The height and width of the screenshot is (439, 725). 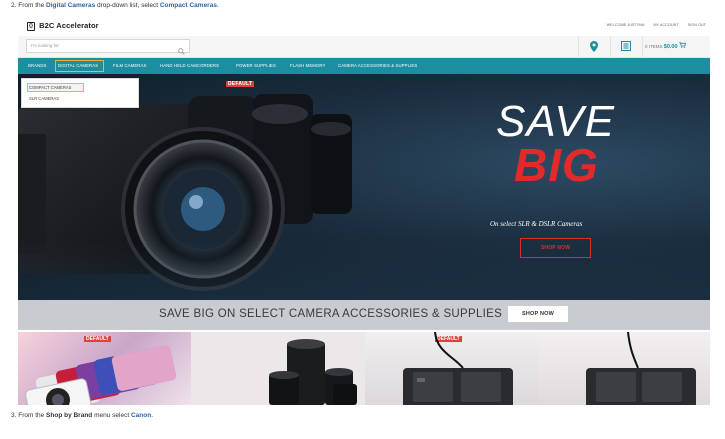 What do you see at coordinates (63, 26) in the screenshot?
I see `site-logo: {} B2C Accelerator` at bounding box center [63, 26].